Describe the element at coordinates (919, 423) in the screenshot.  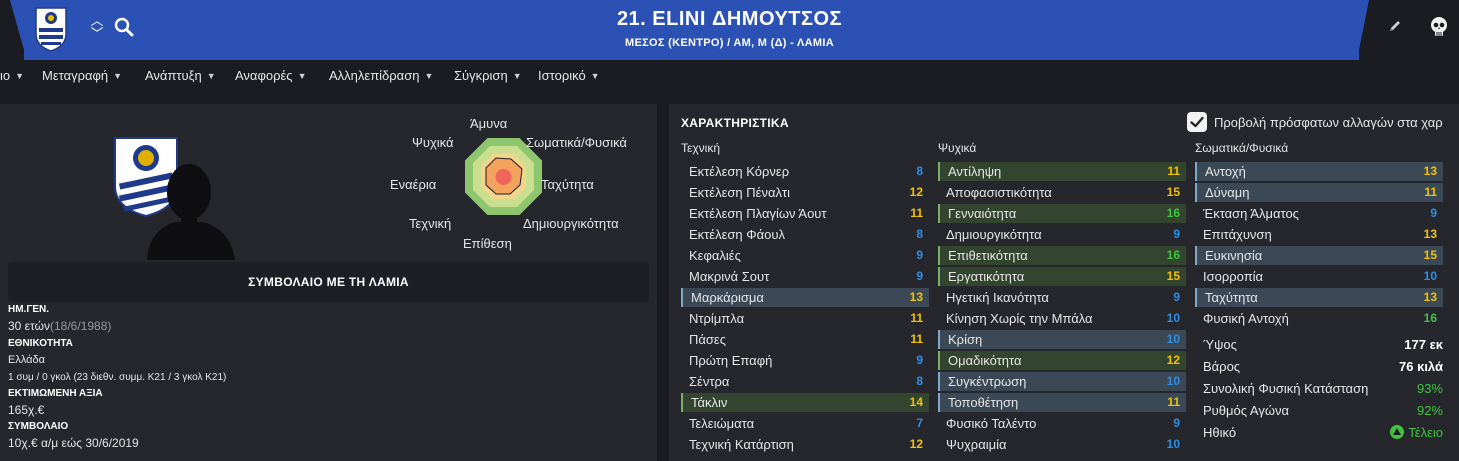
I see `attribute-value: 7` at that location.